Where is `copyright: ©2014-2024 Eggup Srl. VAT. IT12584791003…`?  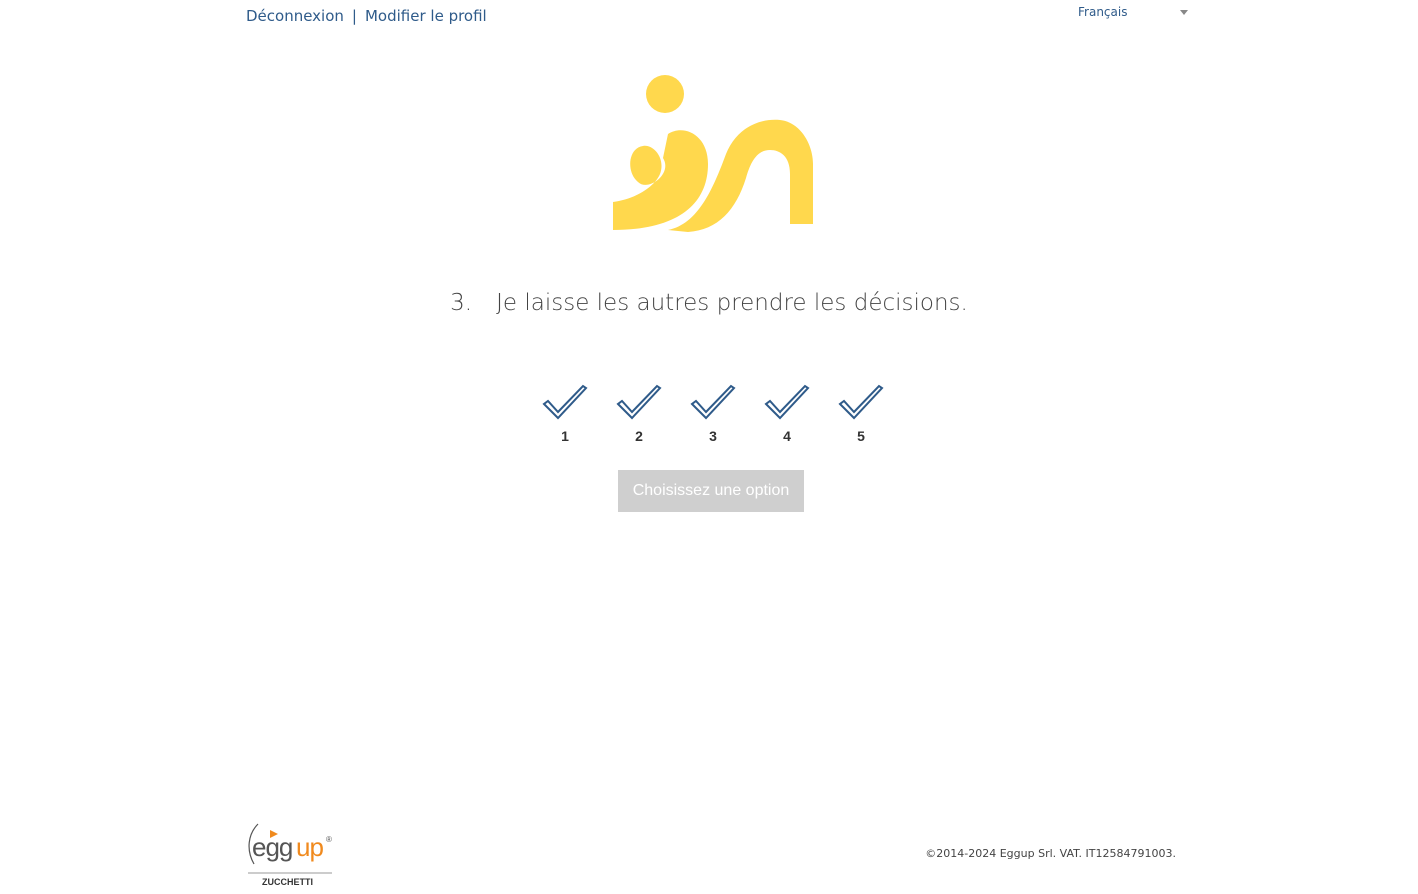 copyright: ©2014-2024 Eggup Srl. VAT. IT12584791003… is located at coordinates (1050, 853).